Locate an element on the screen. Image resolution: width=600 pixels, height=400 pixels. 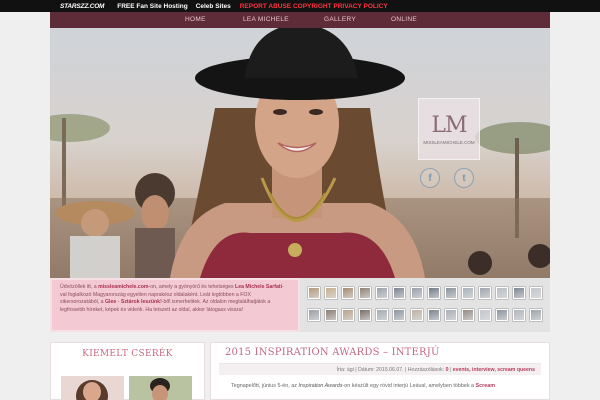
celeb-sites-link: Celeb Sites is located at coordinates (213, 6).